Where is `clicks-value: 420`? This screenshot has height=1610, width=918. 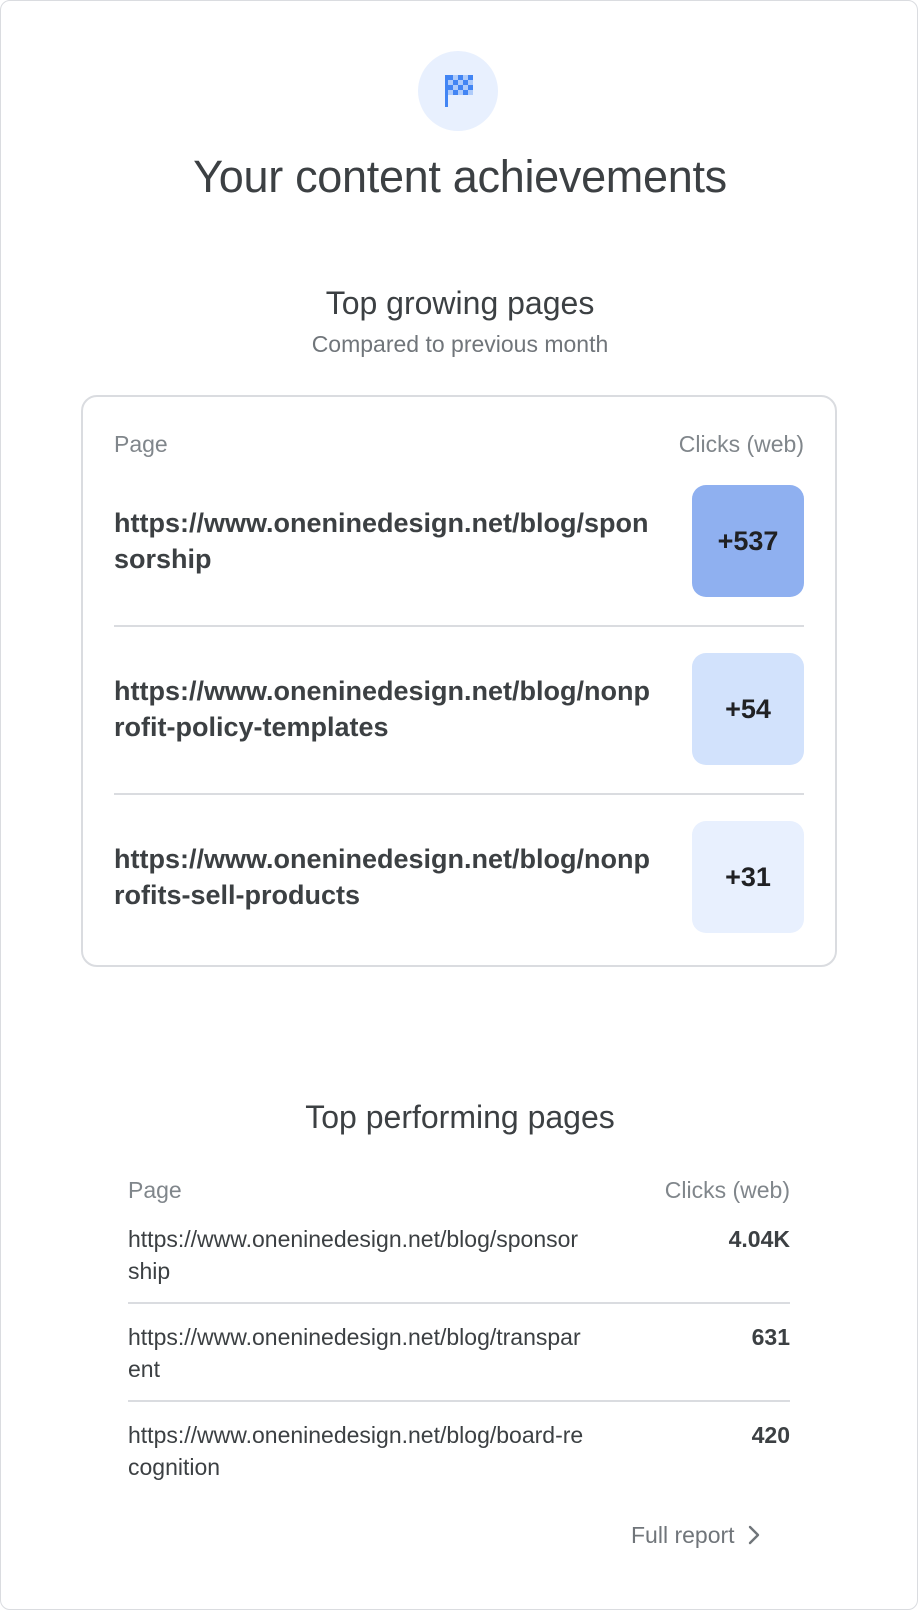
clicks-value: 420 is located at coordinates (770, 1435).